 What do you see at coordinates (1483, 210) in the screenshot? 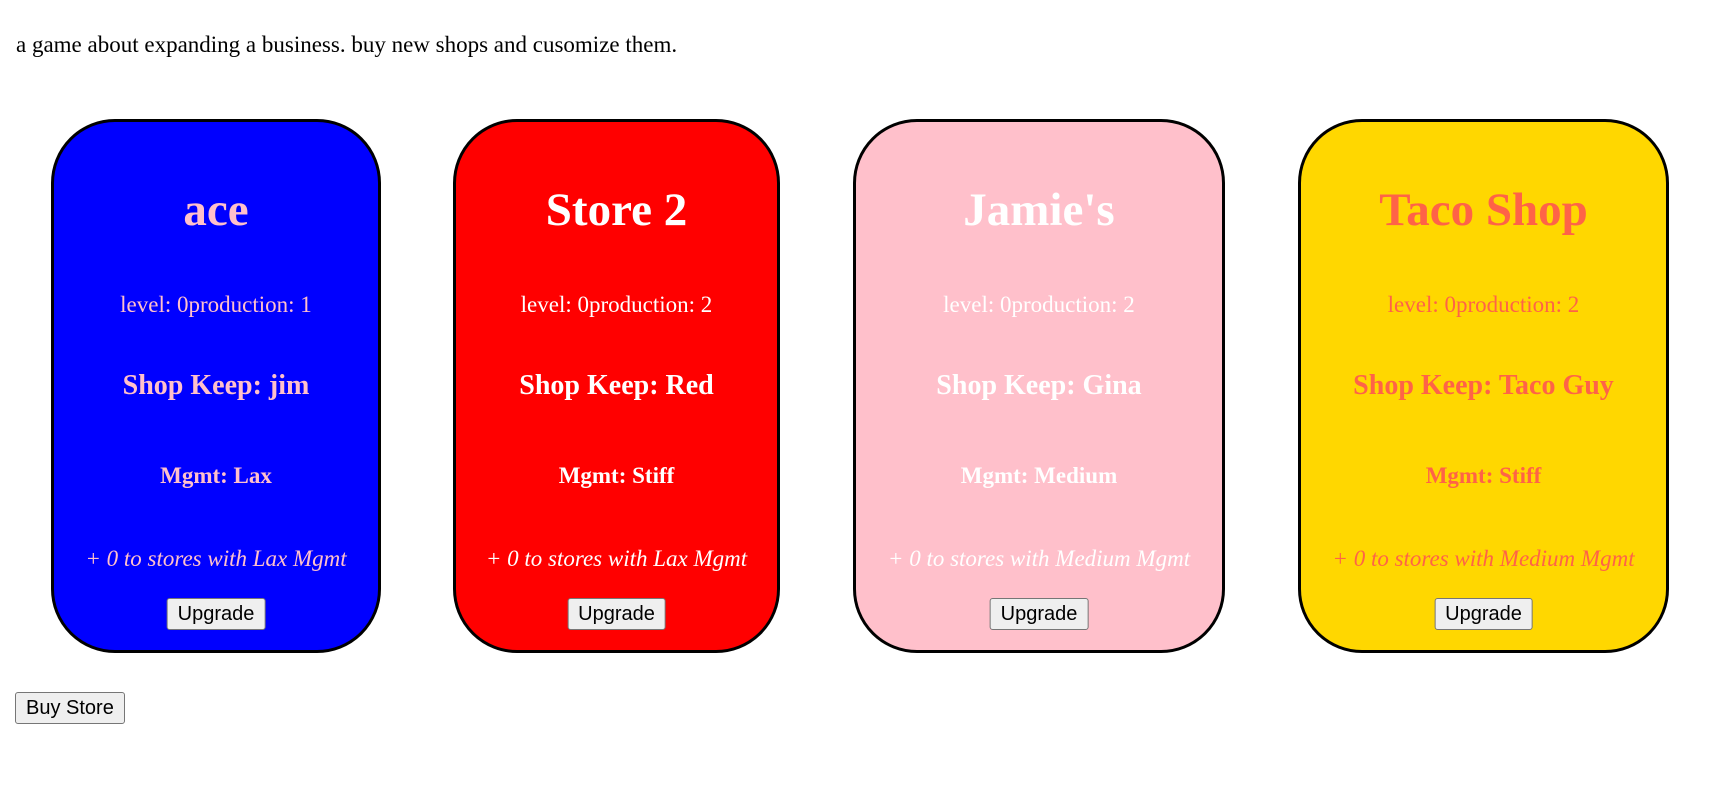
I see `store-name: Taco Shop` at bounding box center [1483, 210].